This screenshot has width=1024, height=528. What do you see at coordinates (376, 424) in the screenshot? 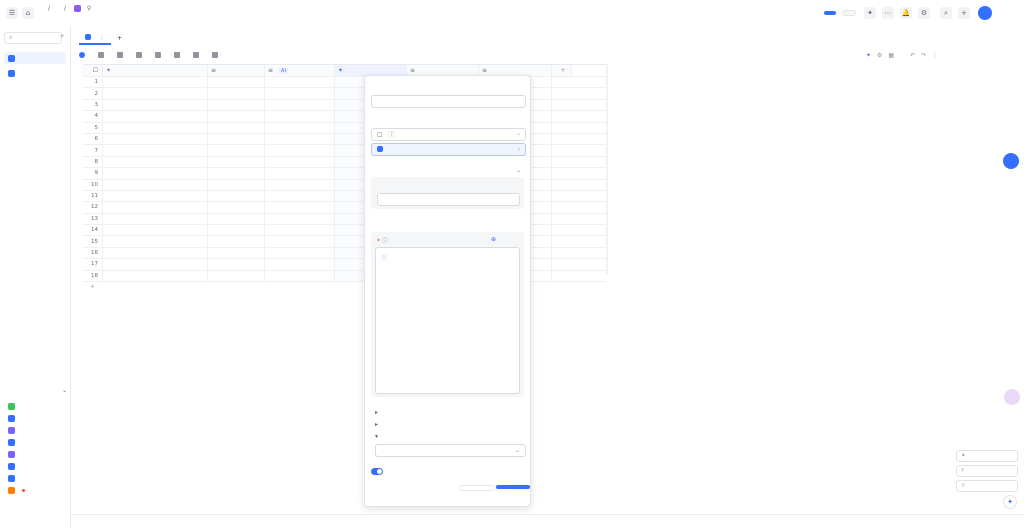
I see `collapsible-video: ▸` at bounding box center [376, 424].